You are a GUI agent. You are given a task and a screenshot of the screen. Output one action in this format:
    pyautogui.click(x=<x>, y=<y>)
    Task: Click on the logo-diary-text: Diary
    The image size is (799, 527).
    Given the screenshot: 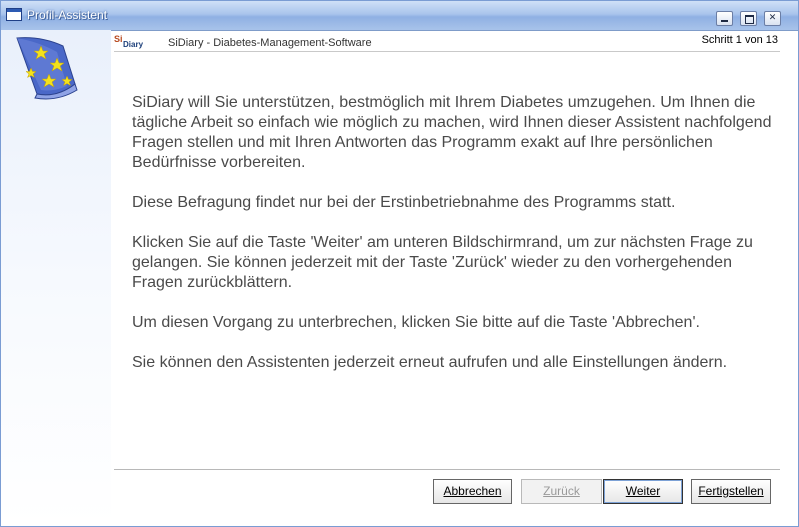 What is the action you would take?
    pyautogui.click(x=133, y=44)
    